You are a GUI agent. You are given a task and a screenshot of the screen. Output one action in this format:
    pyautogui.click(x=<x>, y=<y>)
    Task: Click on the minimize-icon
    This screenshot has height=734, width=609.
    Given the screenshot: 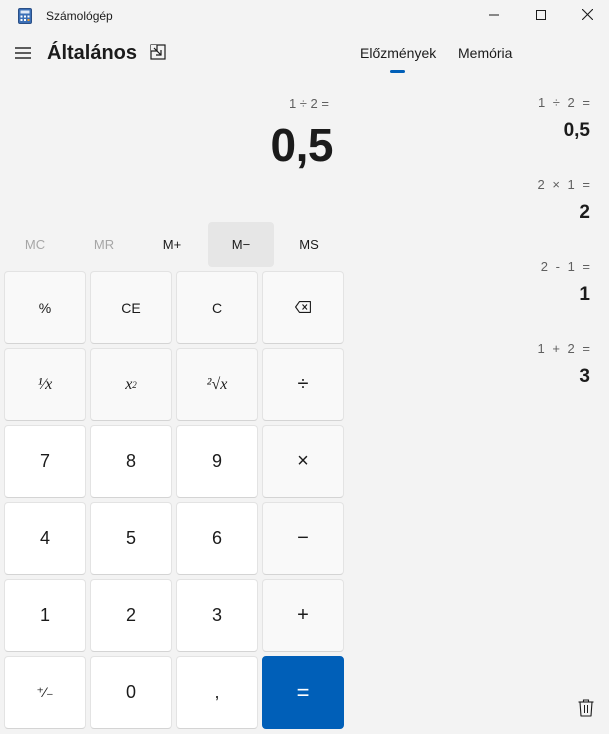 What is the action you would take?
    pyautogui.click(x=494, y=16)
    